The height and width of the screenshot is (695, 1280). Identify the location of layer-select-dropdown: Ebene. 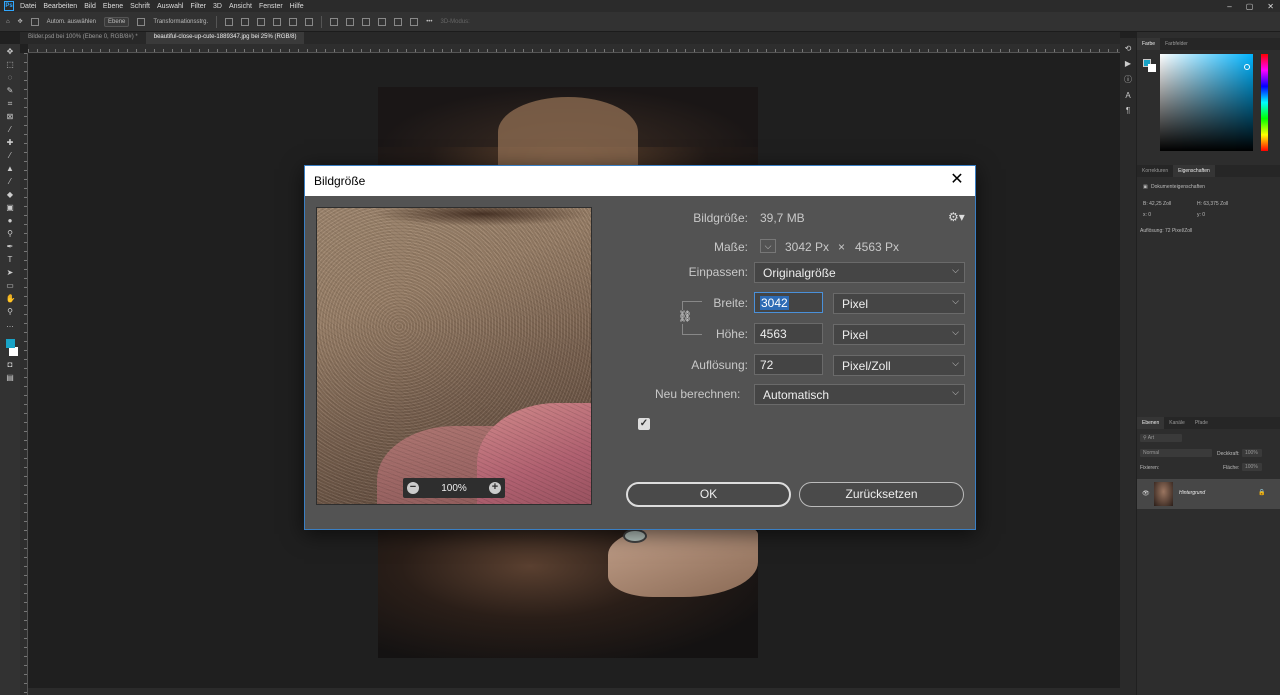
(117, 21).